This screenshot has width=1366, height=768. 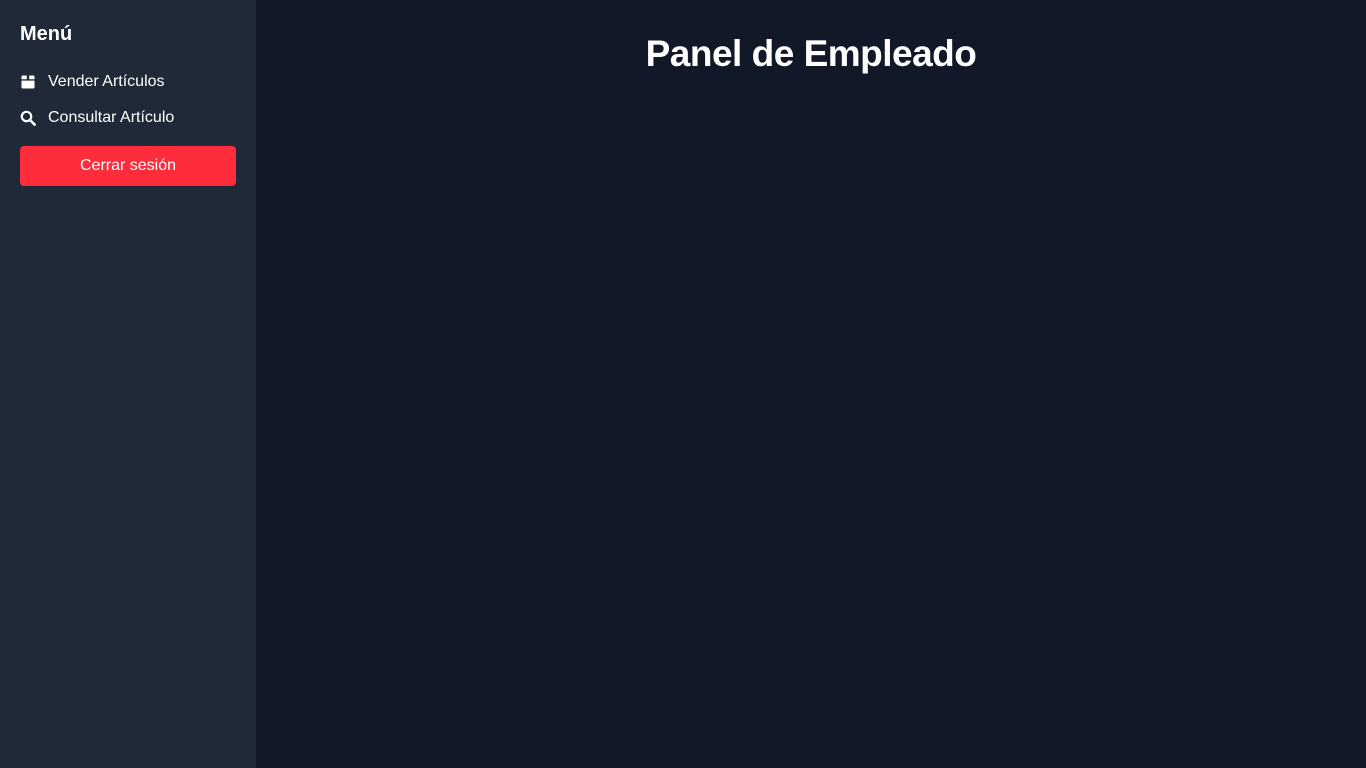 I want to click on sidebar-item-consultar-articulo: Consultar Artículo, so click(x=128, y=118).